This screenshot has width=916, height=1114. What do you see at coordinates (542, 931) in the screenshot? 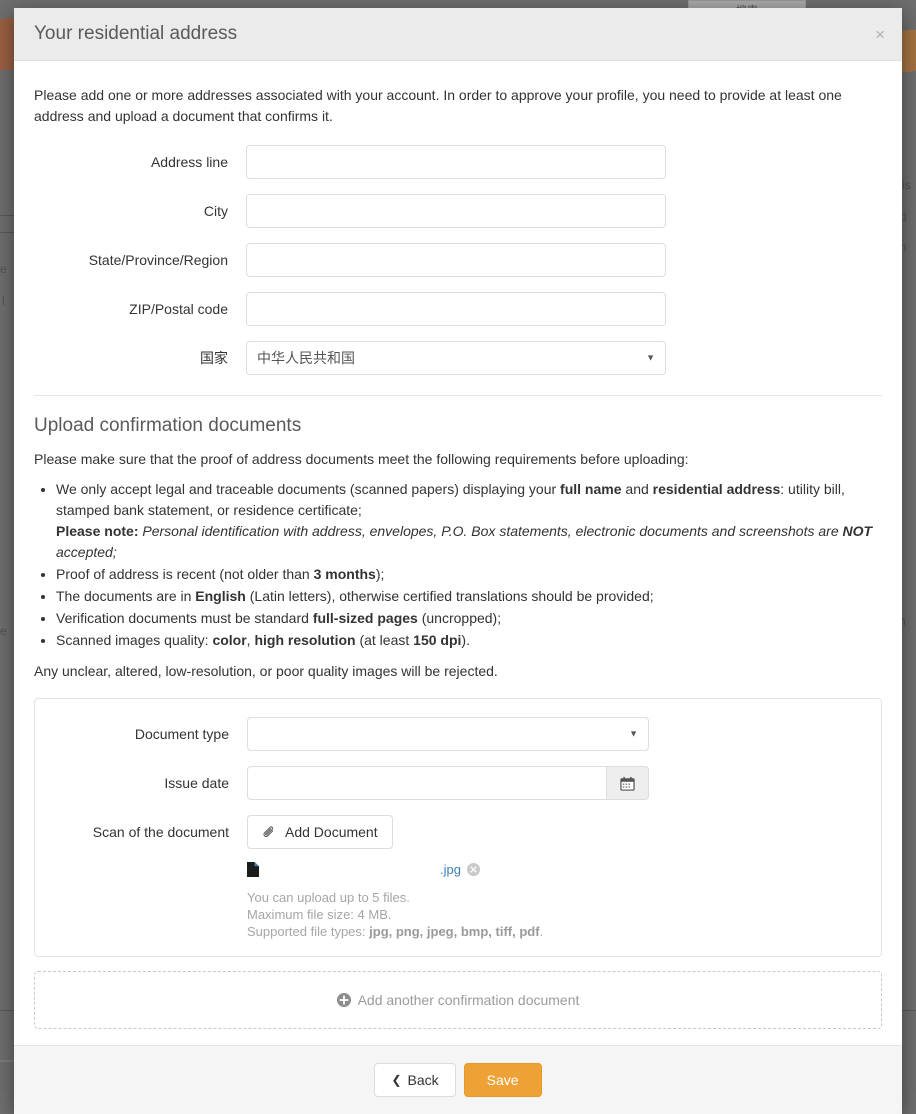
I see `help-file-types-suffix: .` at bounding box center [542, 931].